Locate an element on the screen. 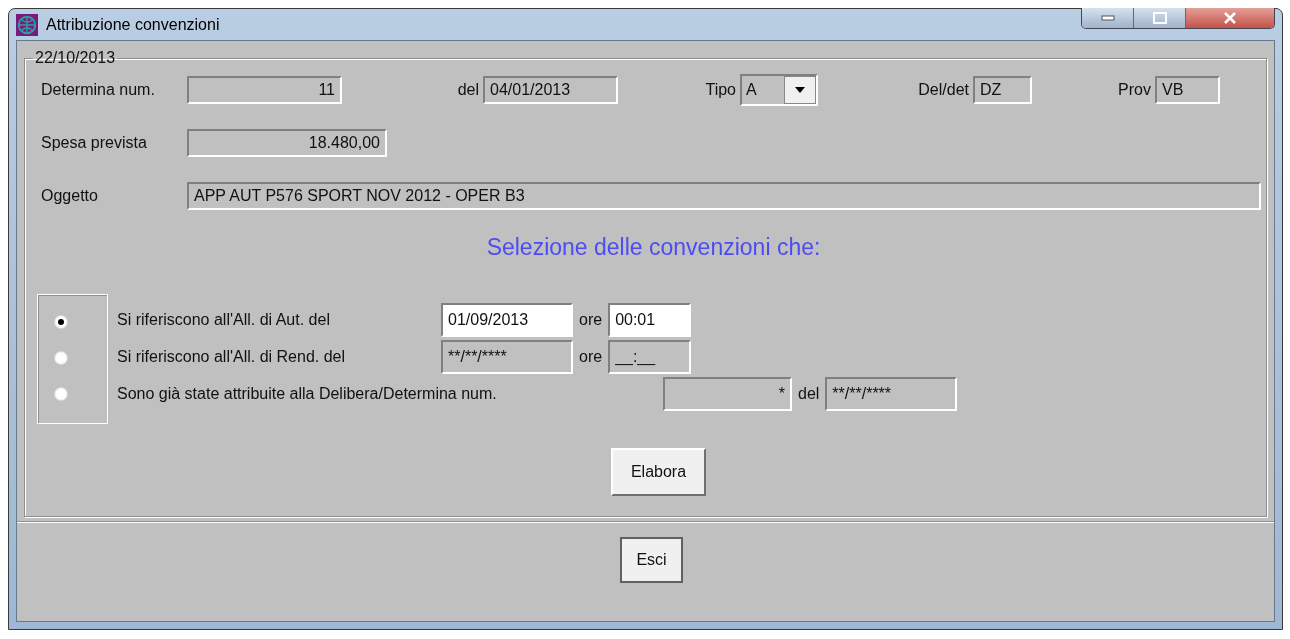 The image size is (1290, 639). close-button is located at coordinates (1230, 18).